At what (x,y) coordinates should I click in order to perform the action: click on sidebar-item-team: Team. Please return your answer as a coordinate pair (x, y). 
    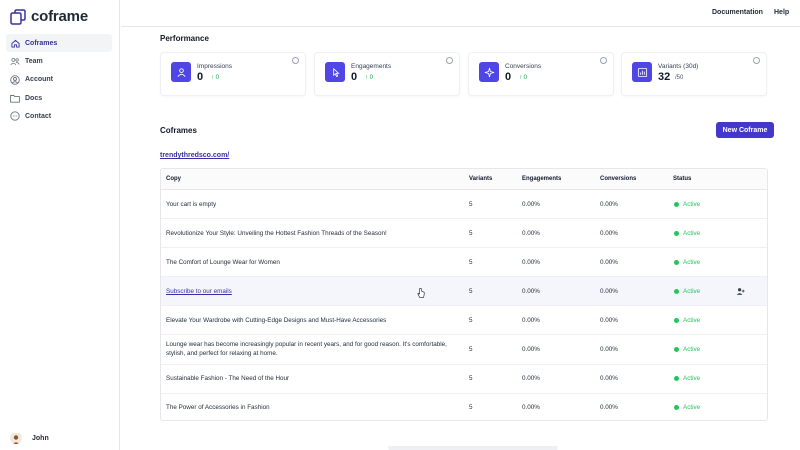
    Looking at the image, I should click on (59, 62).